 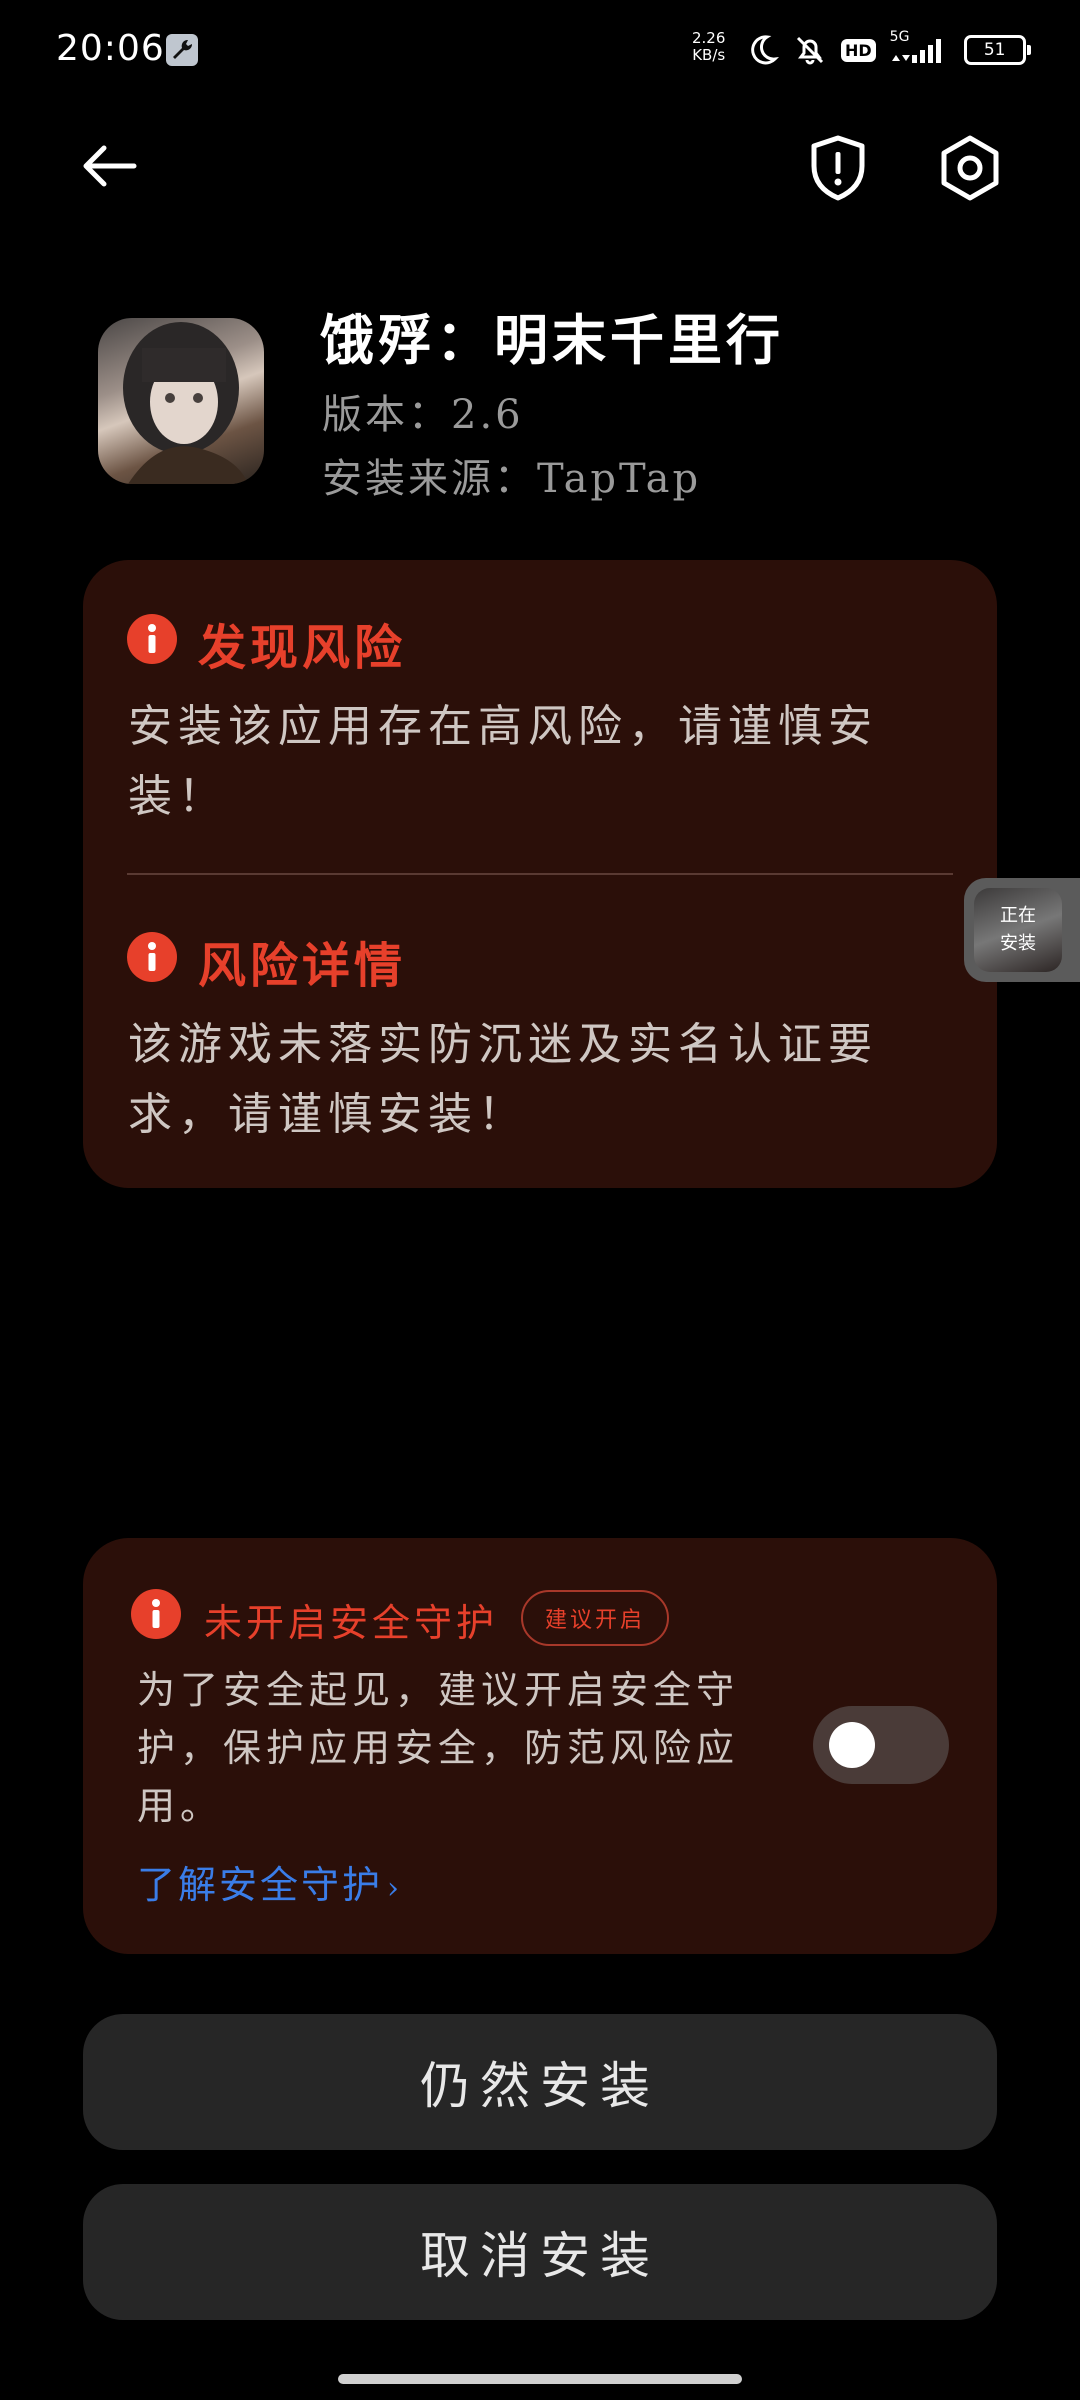 I want to click on moon-icon, so click(x=765, y=50).